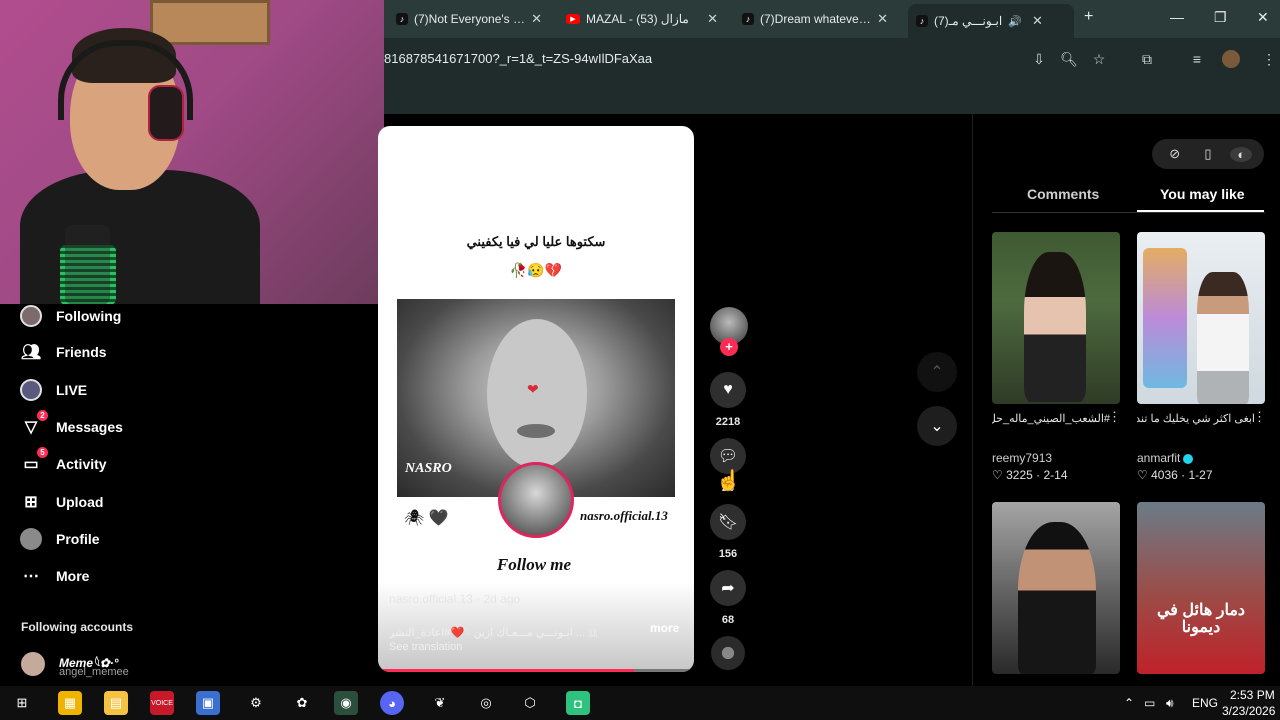 Image resolution: width=1280 pixels, height=720 pixels. What do you see at coordinates (1241, 154) in the screenshot?
I see `avatar-icon: ◐` at bounding box center [1241, 154].